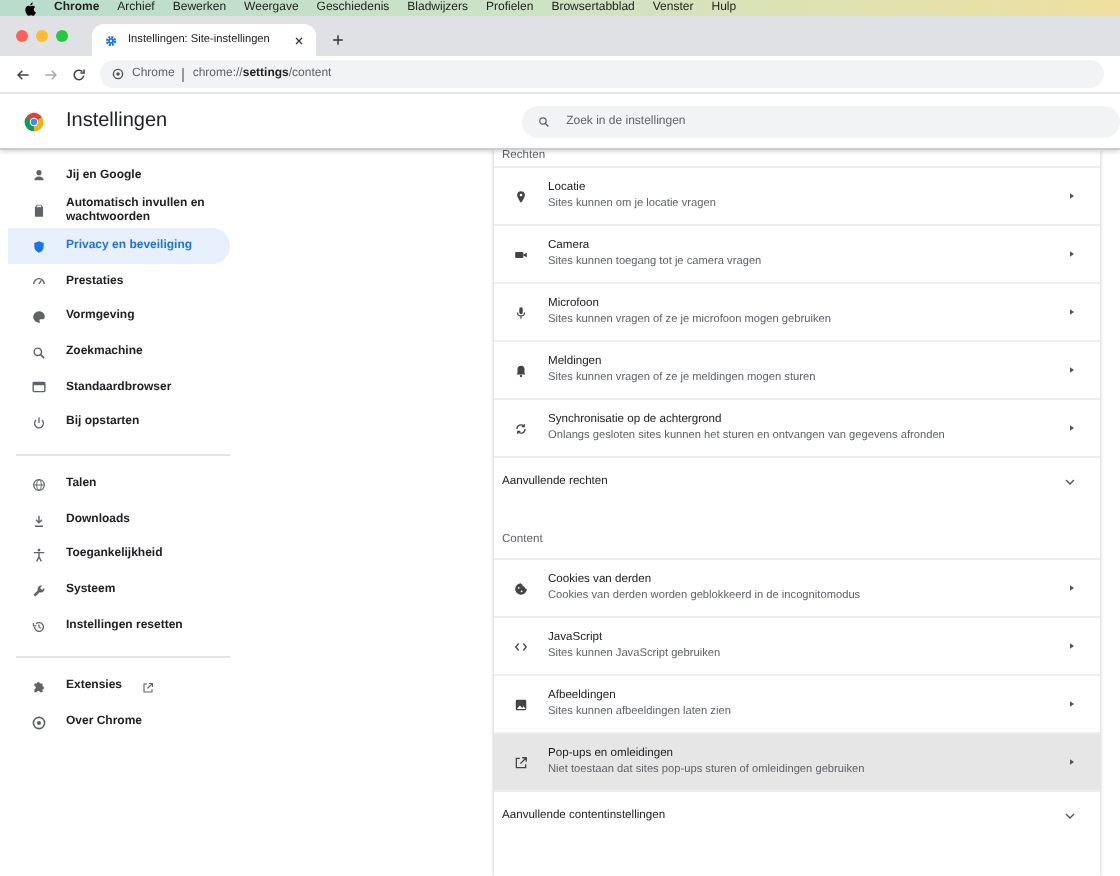 The width and height of the screenshot is (1120, 876). Describe the element at coordinates (521, 646) in the screenshot. I see `code-icon` at that location.